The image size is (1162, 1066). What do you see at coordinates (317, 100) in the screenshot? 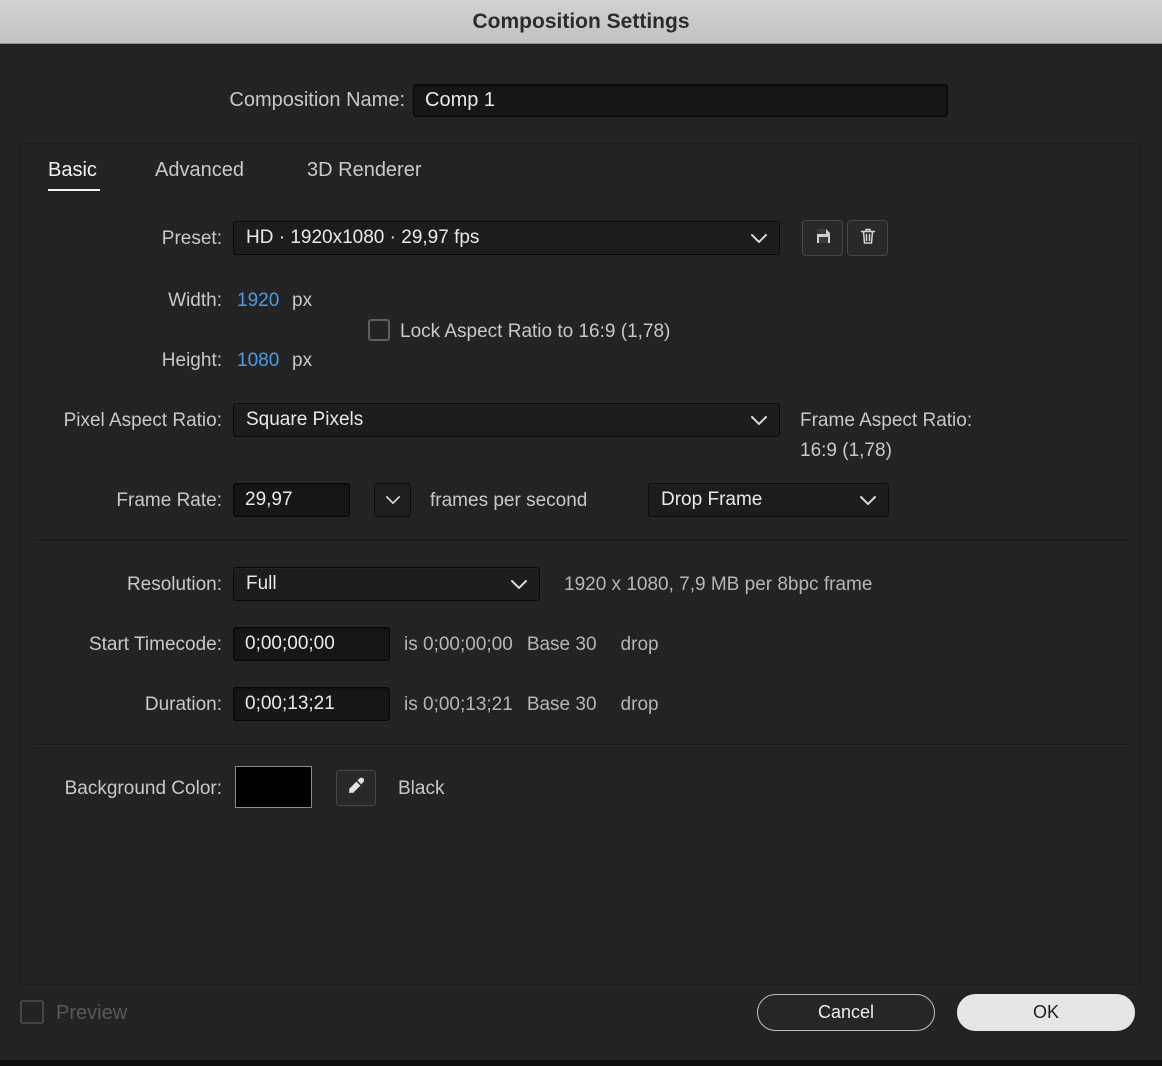
I see `composition-name-label: Composition Name:` at bounding box center [317, 100].